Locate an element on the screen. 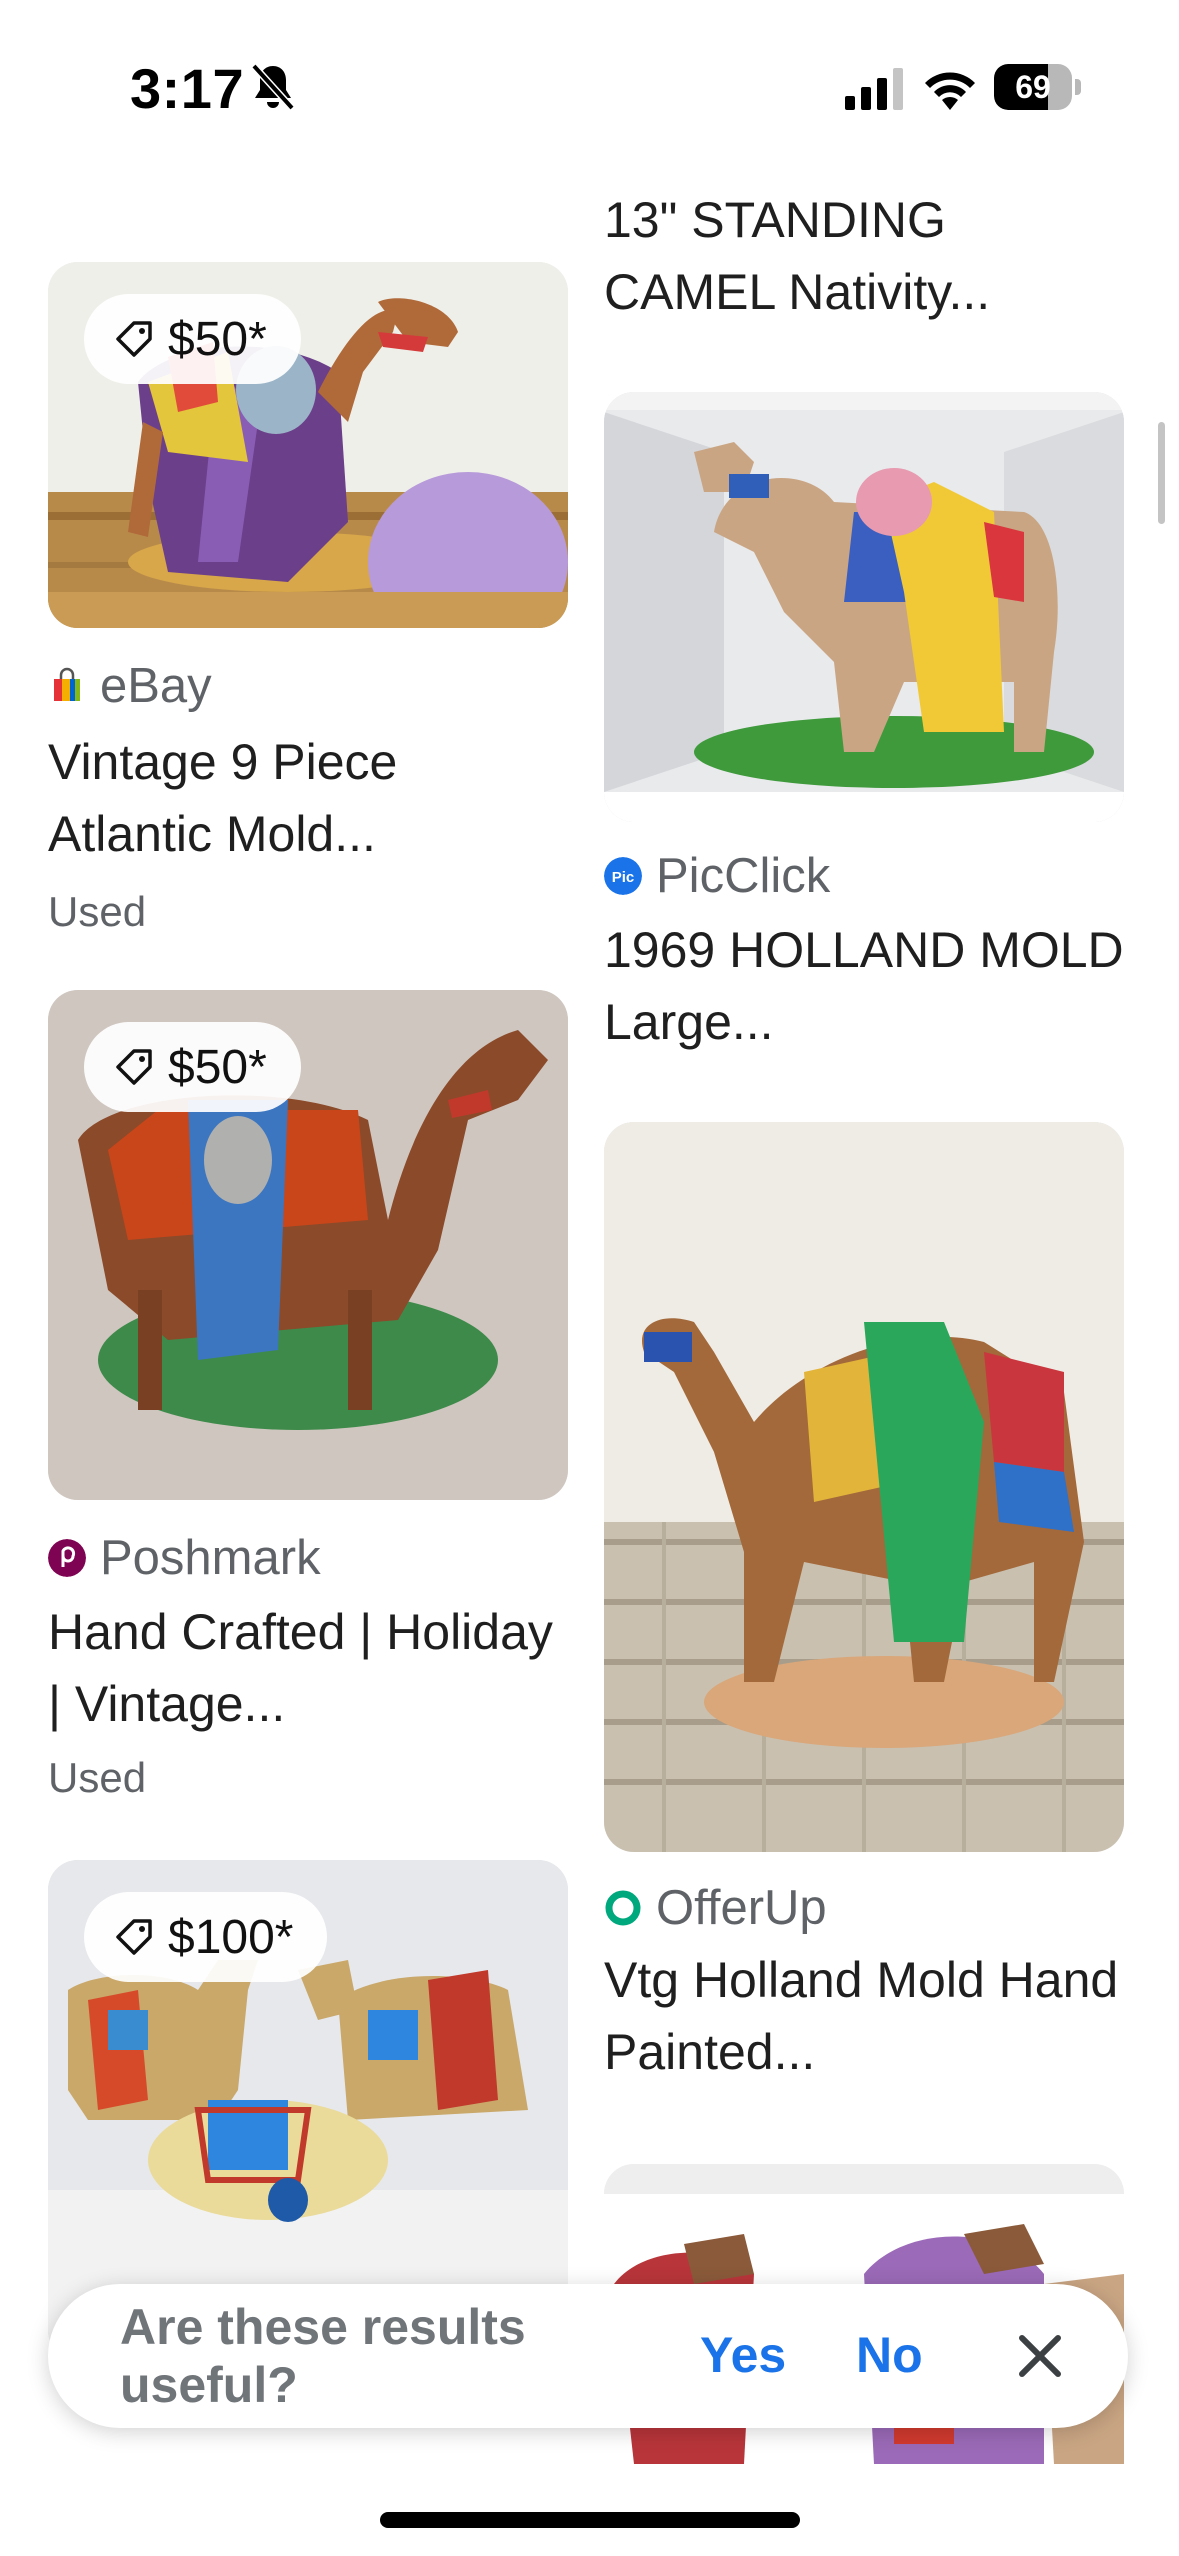 This screenshot has width=1179, height=2556. feedback-question: Are these results useful? is located at coordinates (323, 2356).